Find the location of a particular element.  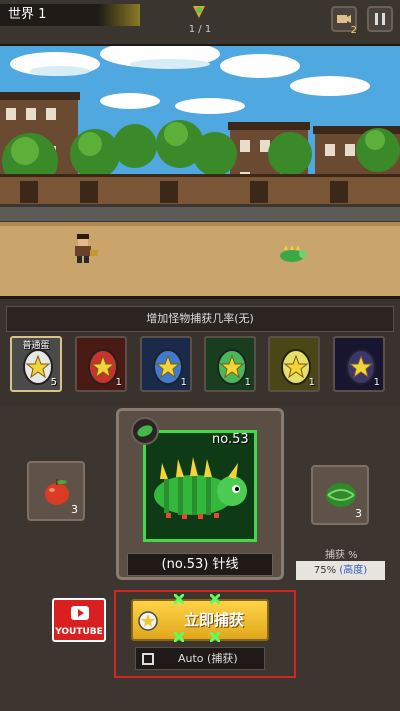

road-edge is located at coordinates (200, 224).